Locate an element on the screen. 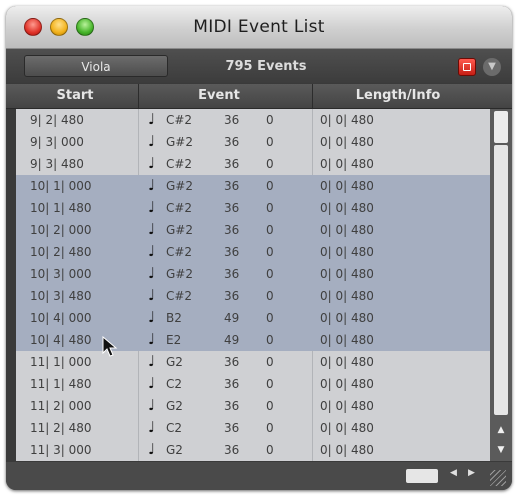 Image resolution: width=518 pixels, height=495 pixels. row-start-cell: 9| 2| 480 is located at coordinates (57, 120).